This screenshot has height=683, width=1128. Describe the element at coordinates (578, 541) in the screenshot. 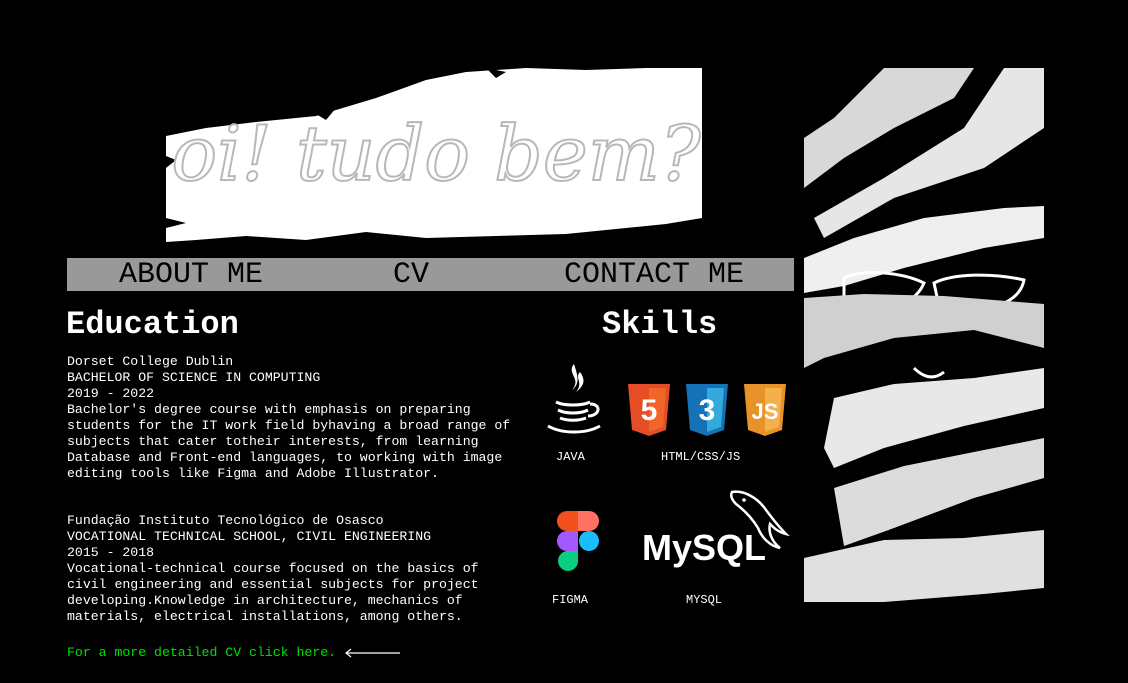

I see `figma-icon` at that location.